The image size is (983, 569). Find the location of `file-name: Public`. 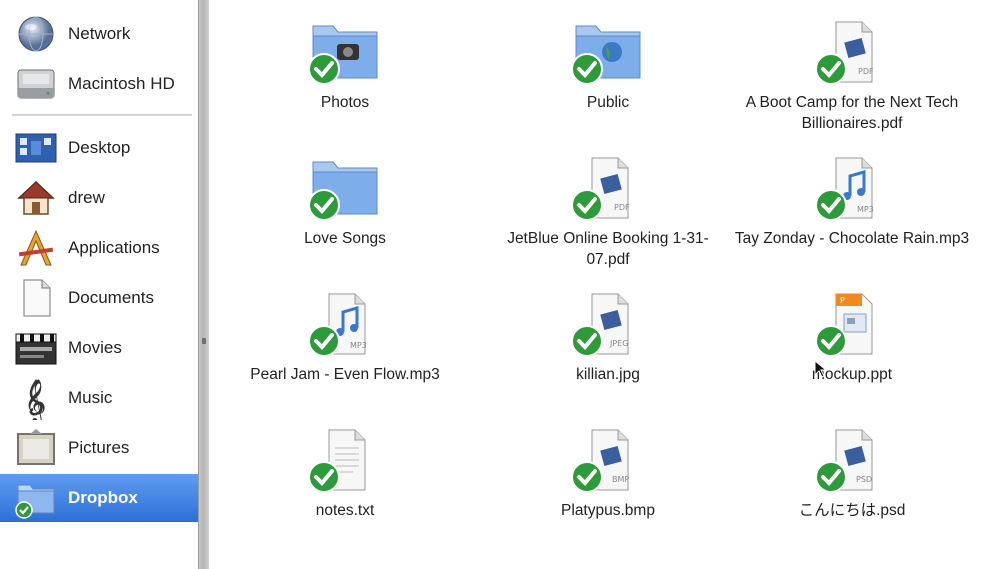

file-name: Public is located at coordinates (608, 102).